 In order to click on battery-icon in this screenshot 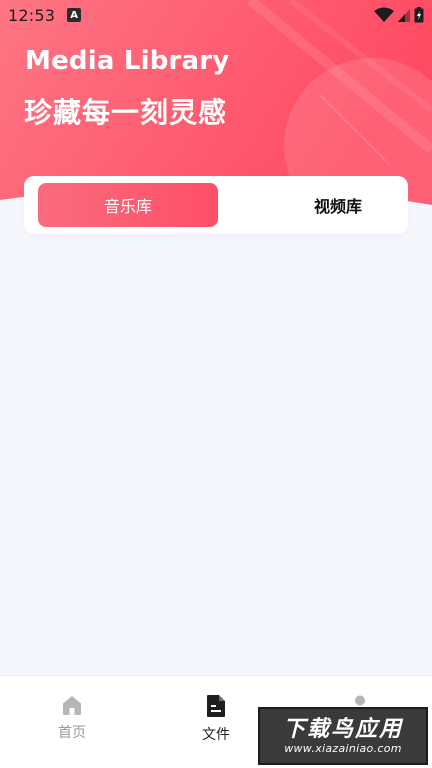, I will do `click(419, 15)`.